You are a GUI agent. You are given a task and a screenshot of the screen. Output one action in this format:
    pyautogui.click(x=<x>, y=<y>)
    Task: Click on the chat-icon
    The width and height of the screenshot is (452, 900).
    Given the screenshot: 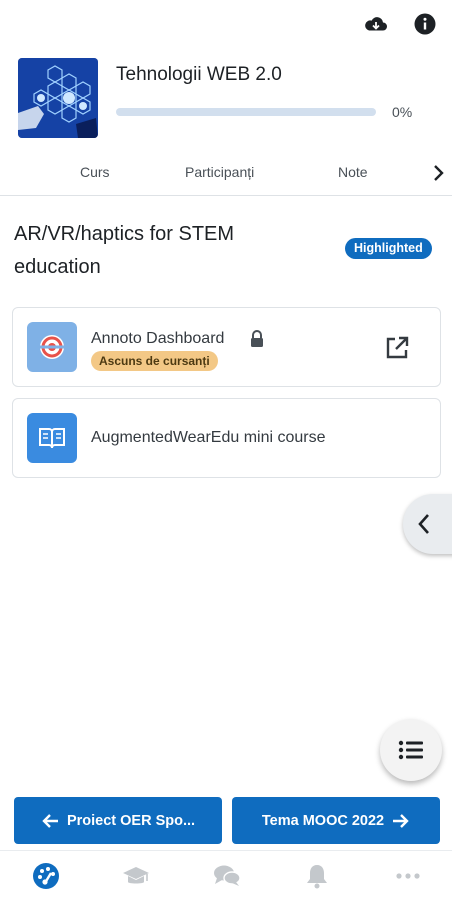 What is the action you would take?
    pyautogui.click(x=227, y=876)
    